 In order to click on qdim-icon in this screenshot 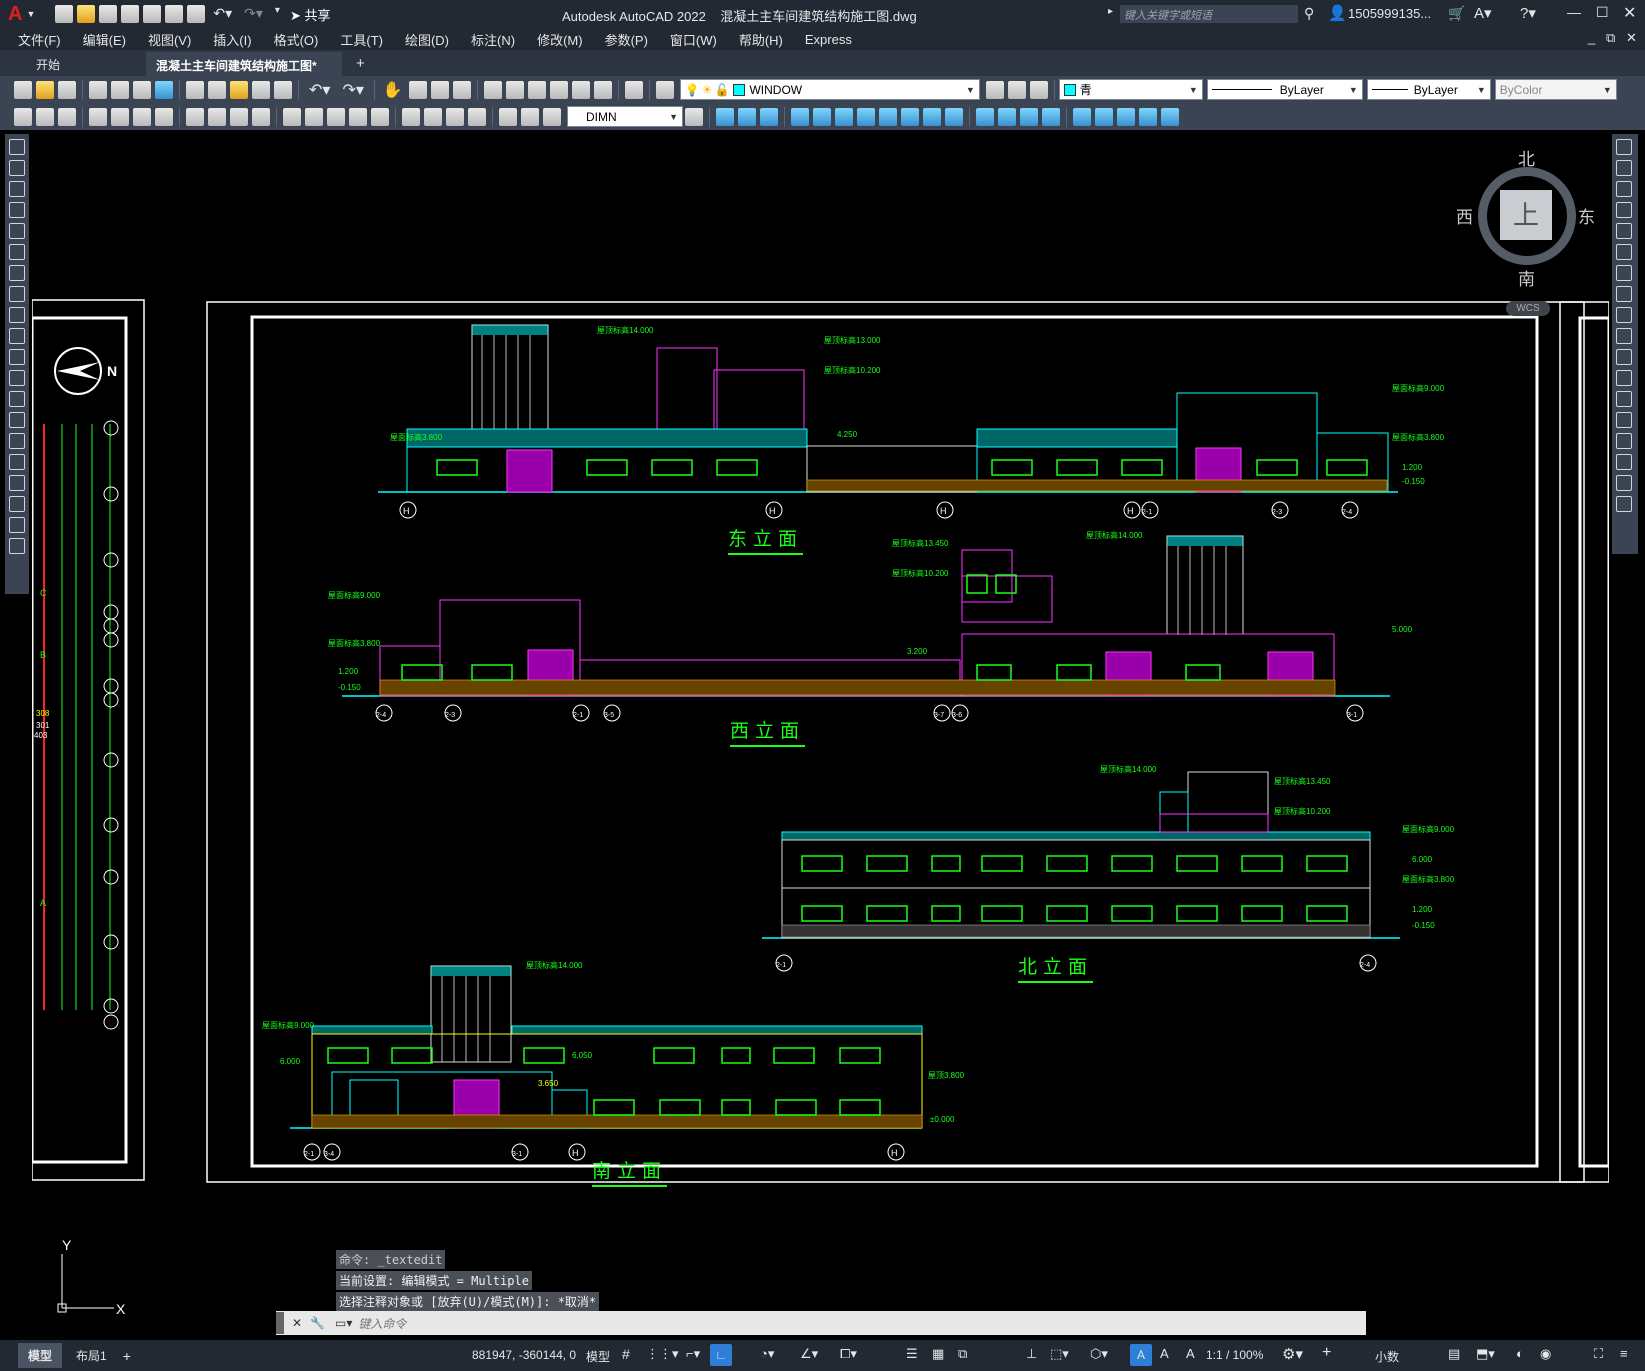, I will do `click(292, 116)`.